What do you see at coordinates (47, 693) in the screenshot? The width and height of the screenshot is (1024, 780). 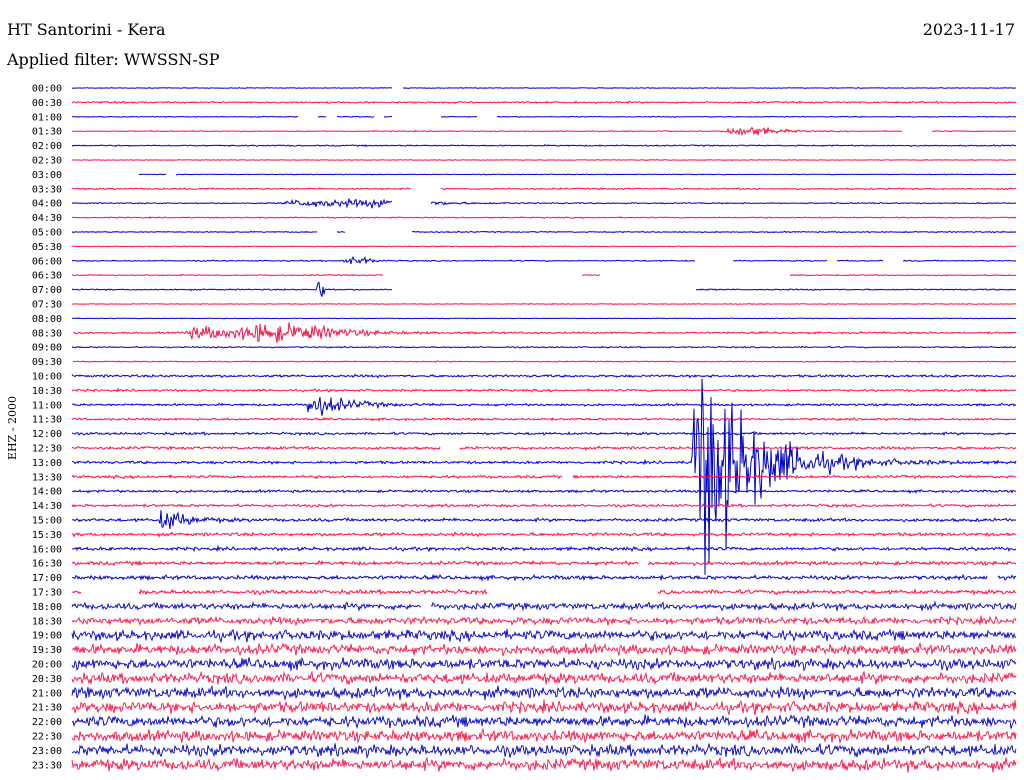 I see `time-label: 21:00` at bounding box center [47, 693].